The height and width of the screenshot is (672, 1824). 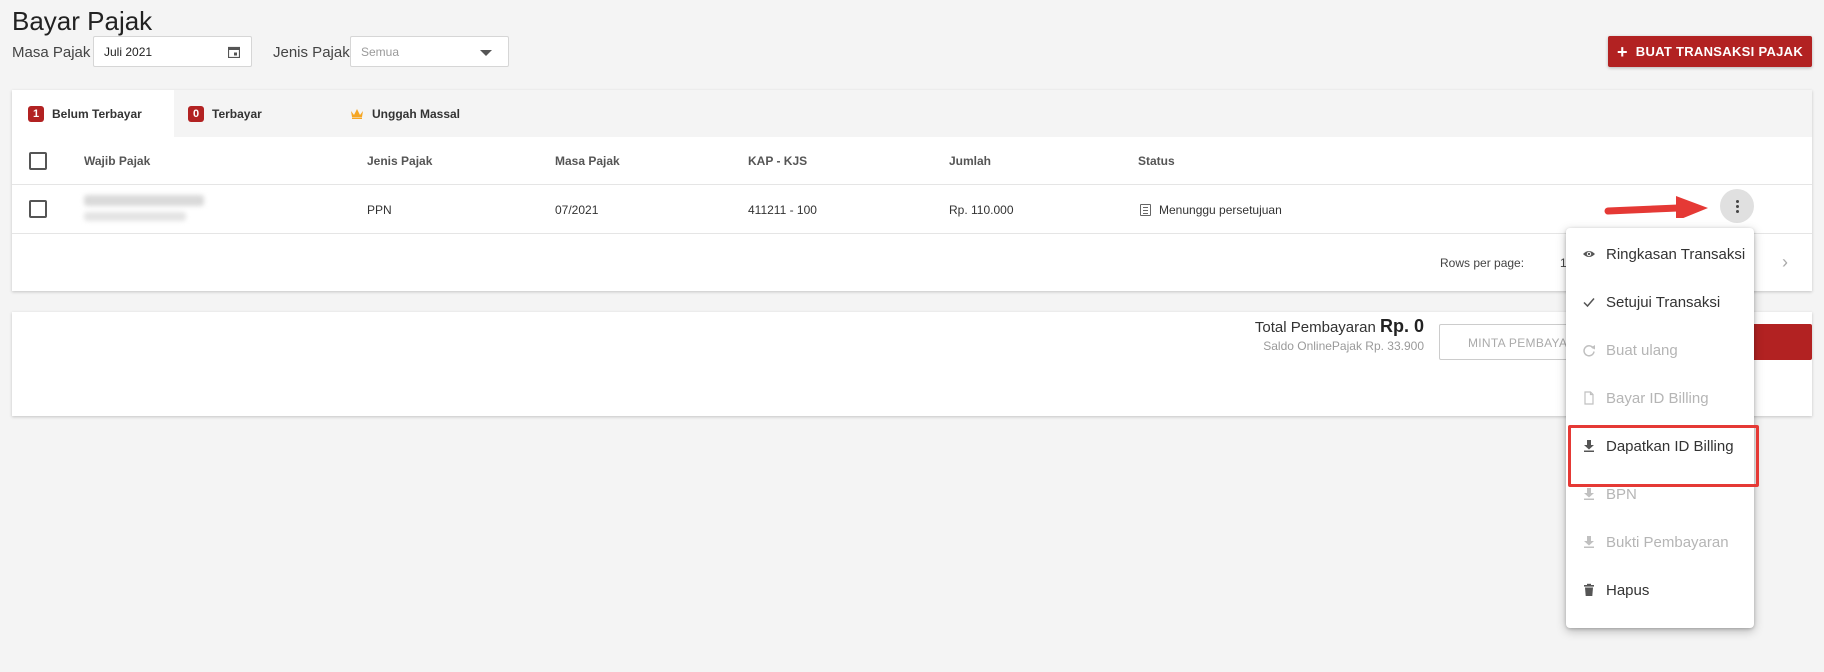 I want to click on unpaid-count-badge: 1, so click(x=36, y=113).